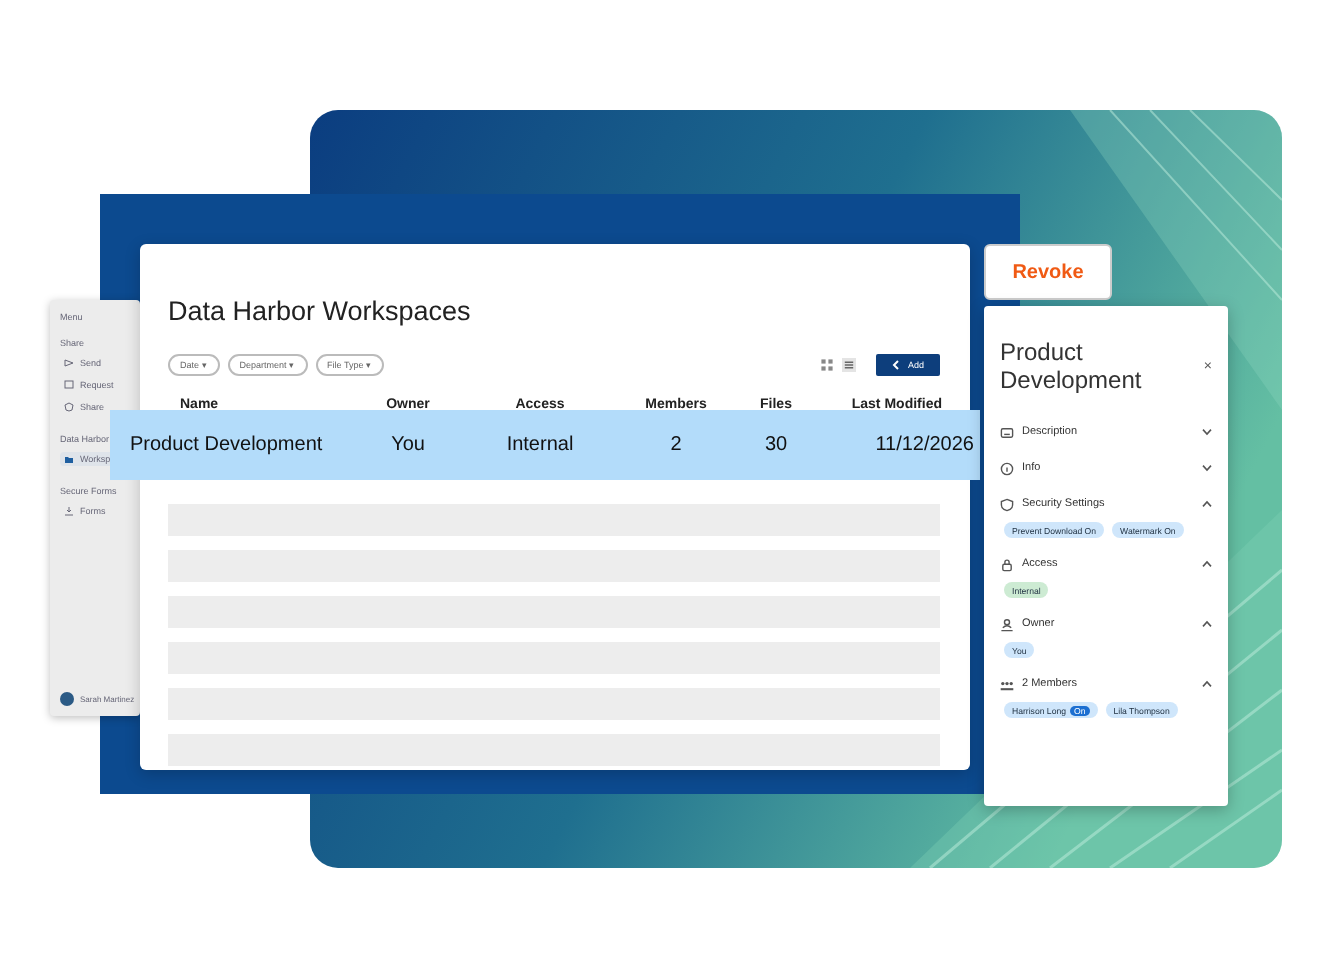 The height and width of the screenshot is (966, 1336). What do you see at coordinates (69, 363) in the screenshot?
I see `send-icon` at bounding box center [69, 363].